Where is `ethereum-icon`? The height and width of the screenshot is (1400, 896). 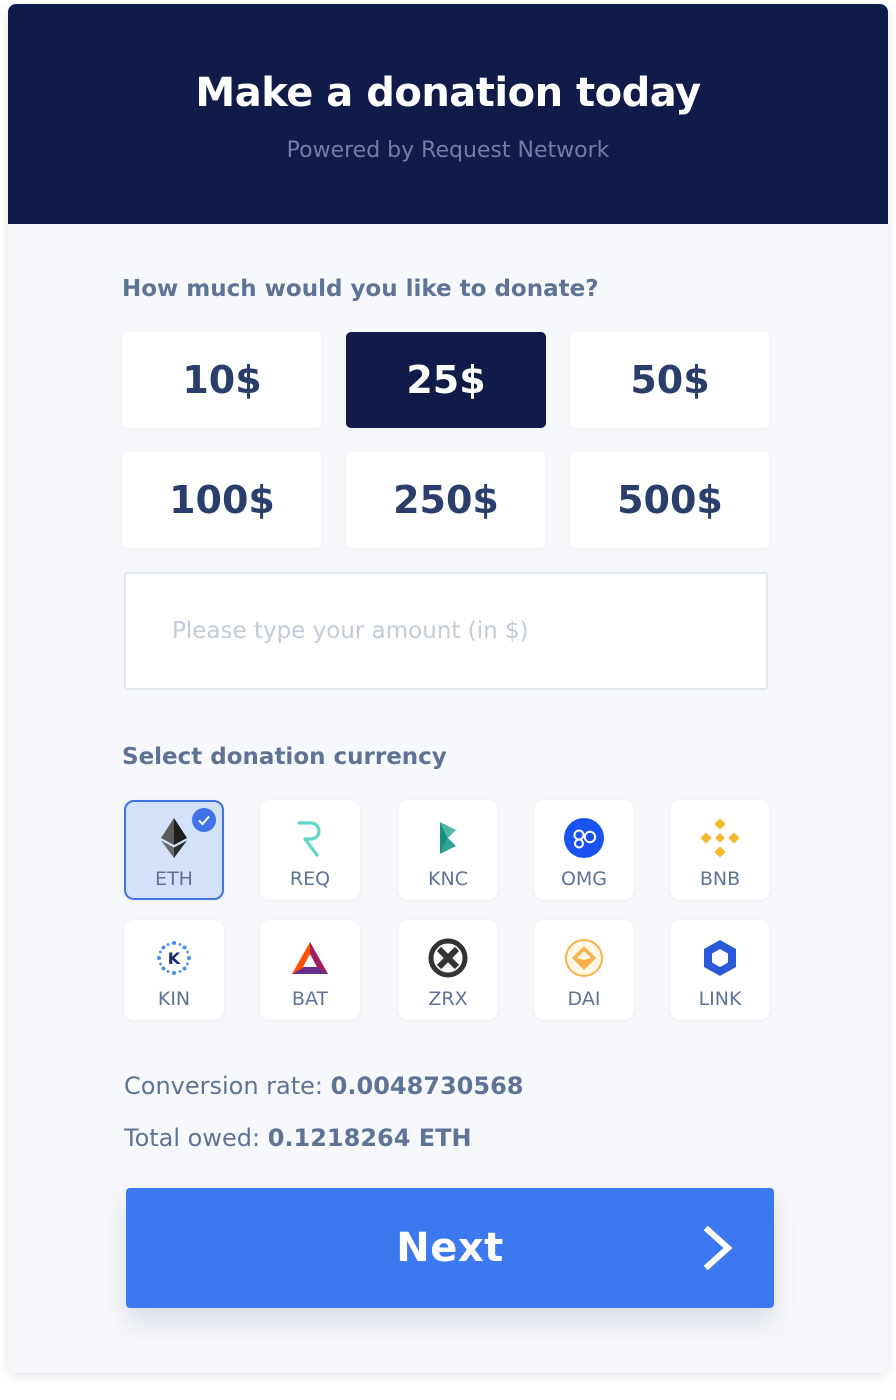 ethereum-icon is located at coordinates (174, 838).